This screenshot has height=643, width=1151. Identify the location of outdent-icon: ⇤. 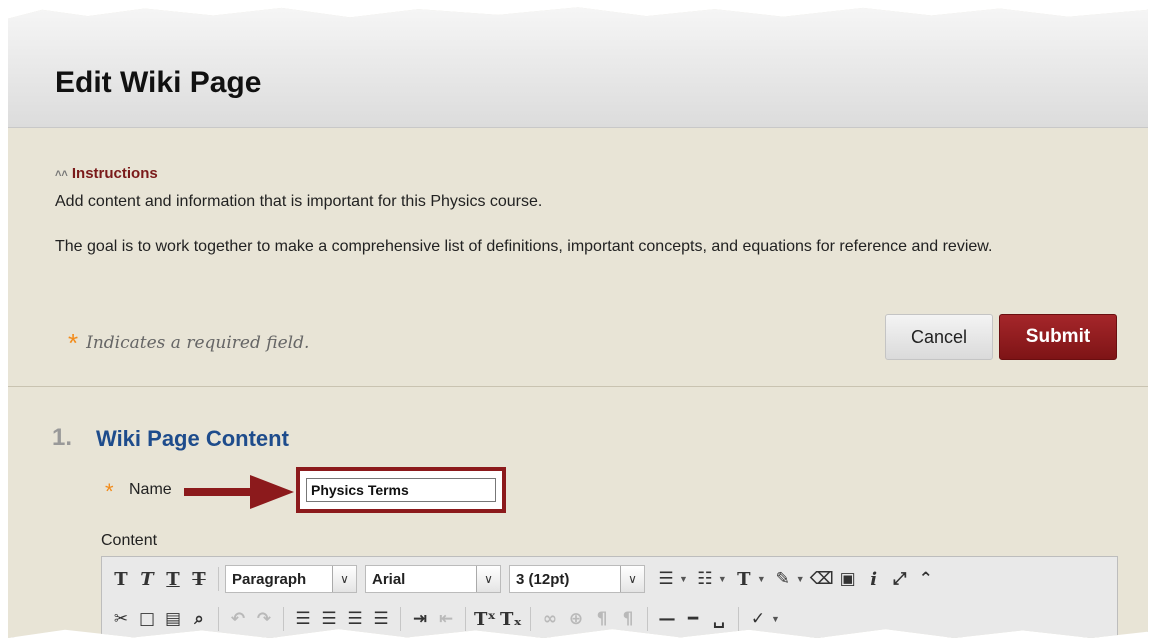
(446, 619).